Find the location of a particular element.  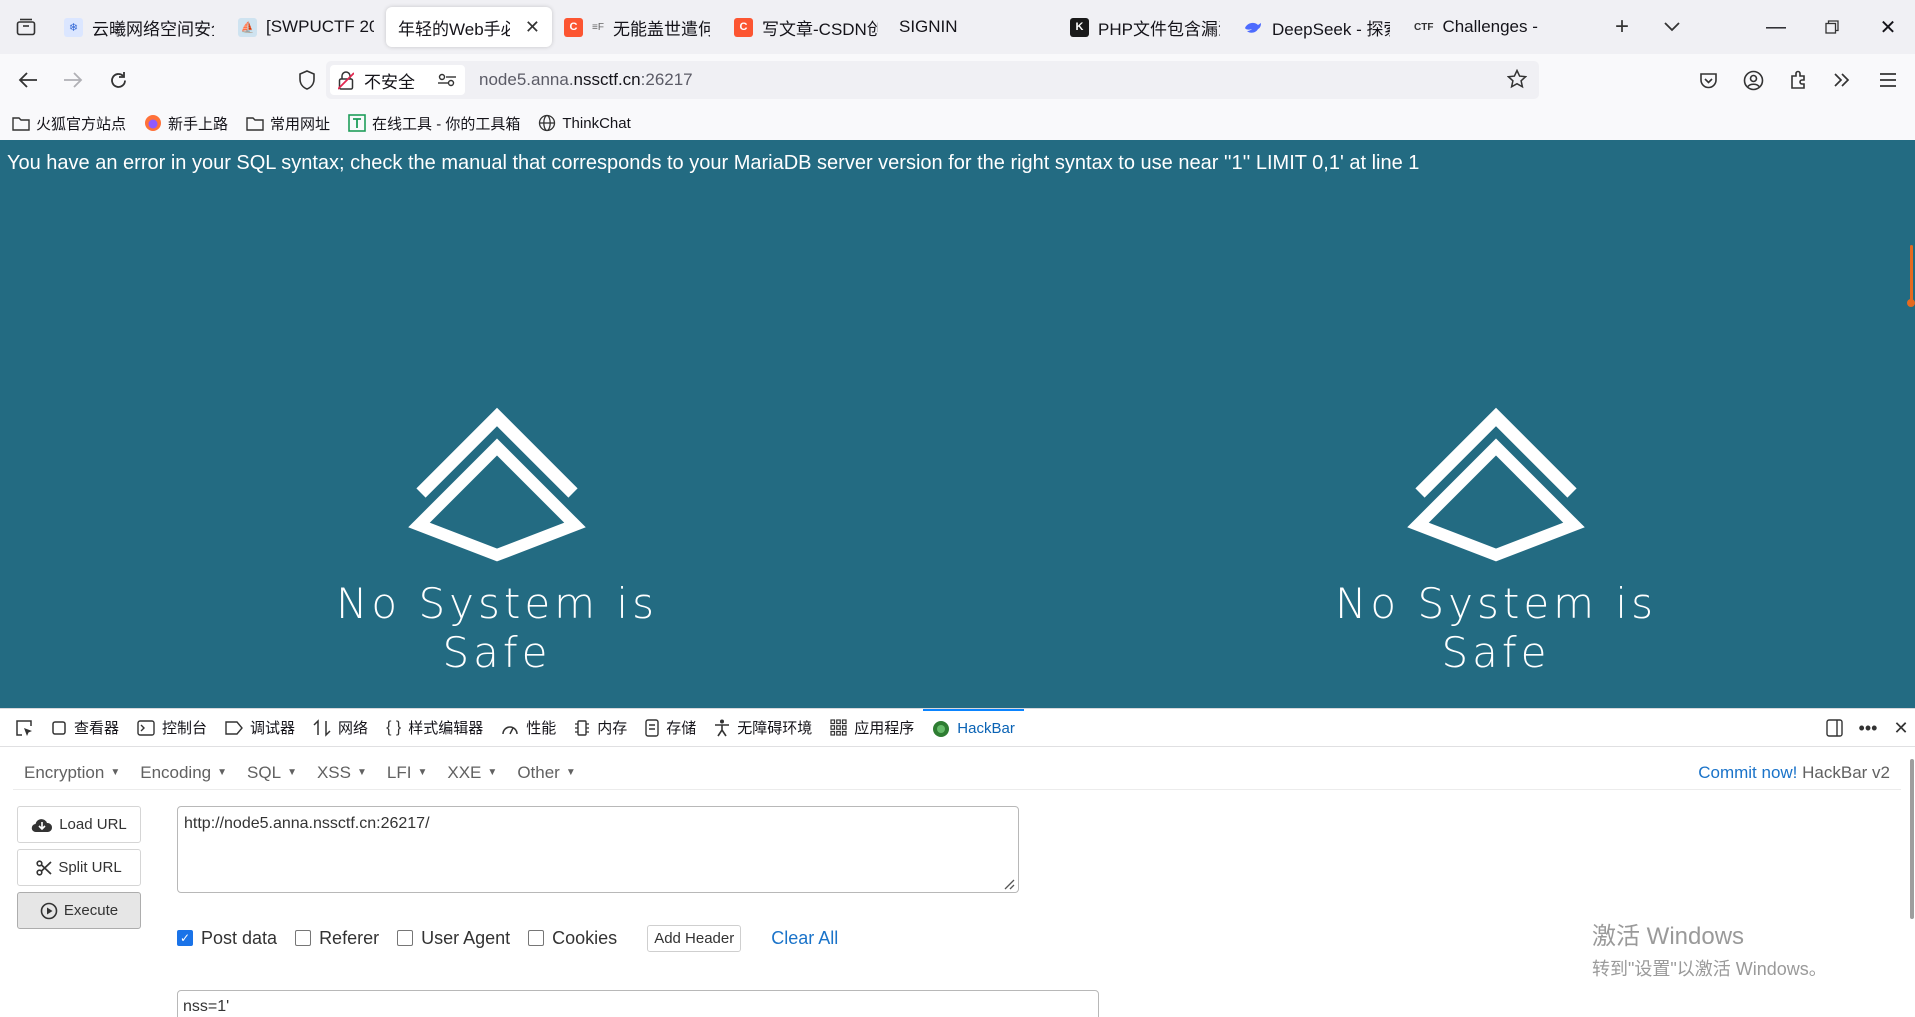

page-scrollbar is located at coordinates (1911, 280).